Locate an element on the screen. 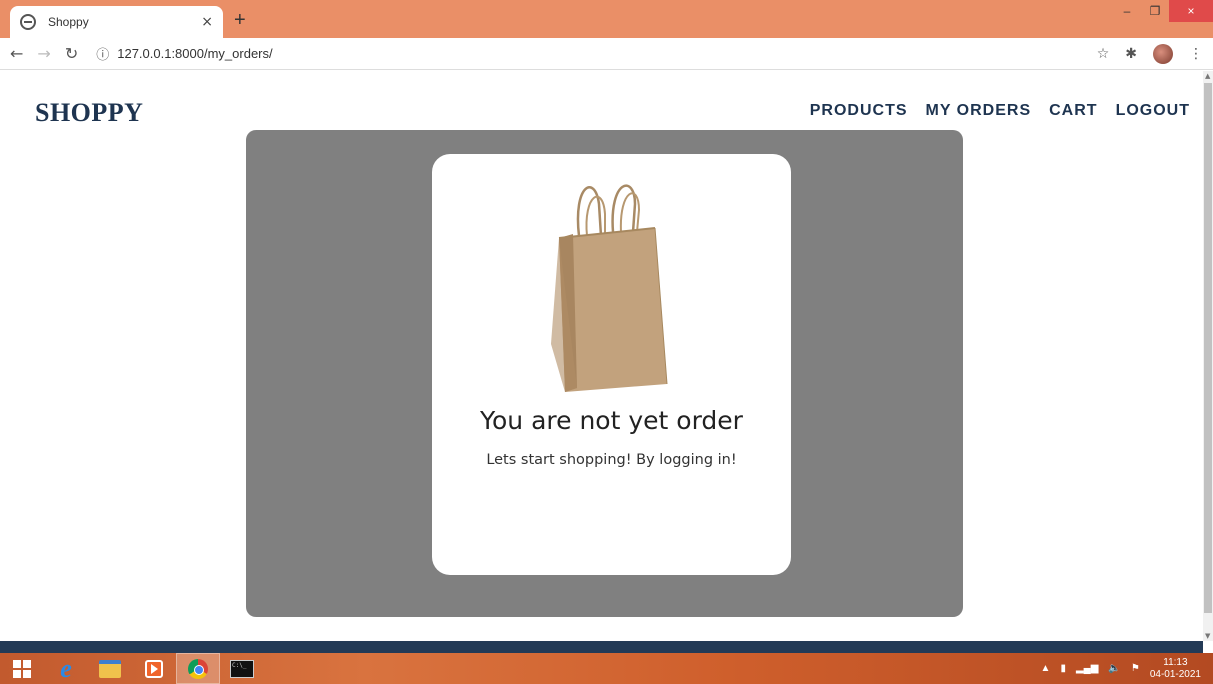  action-center-flag-icon: ⚑ is located at coordinates (1135, 668).